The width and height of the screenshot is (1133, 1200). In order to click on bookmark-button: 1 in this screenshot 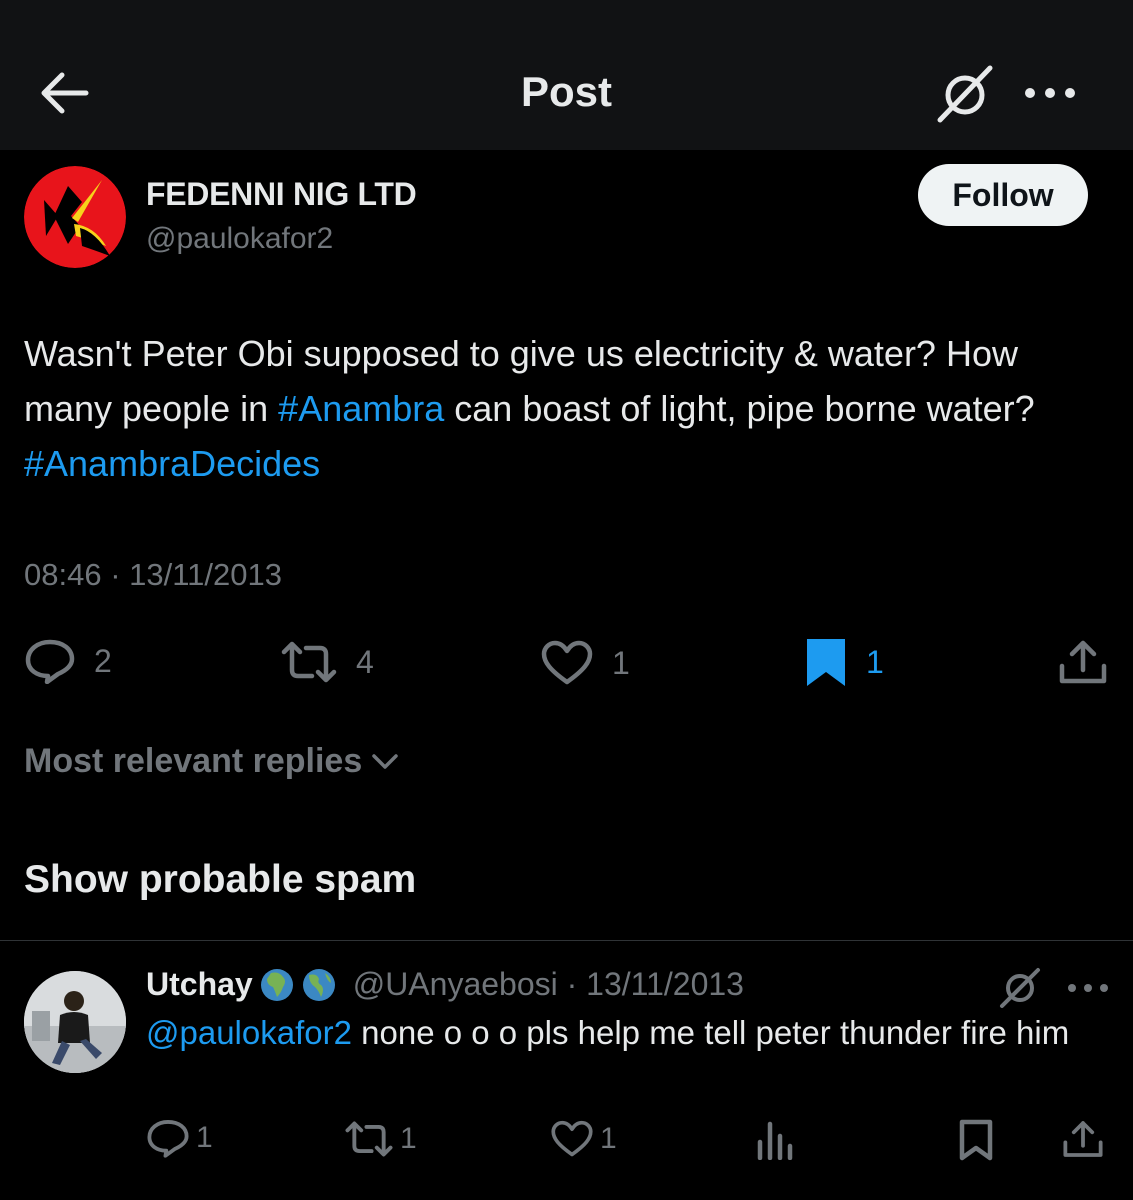, I will do `click(844, 662)`.